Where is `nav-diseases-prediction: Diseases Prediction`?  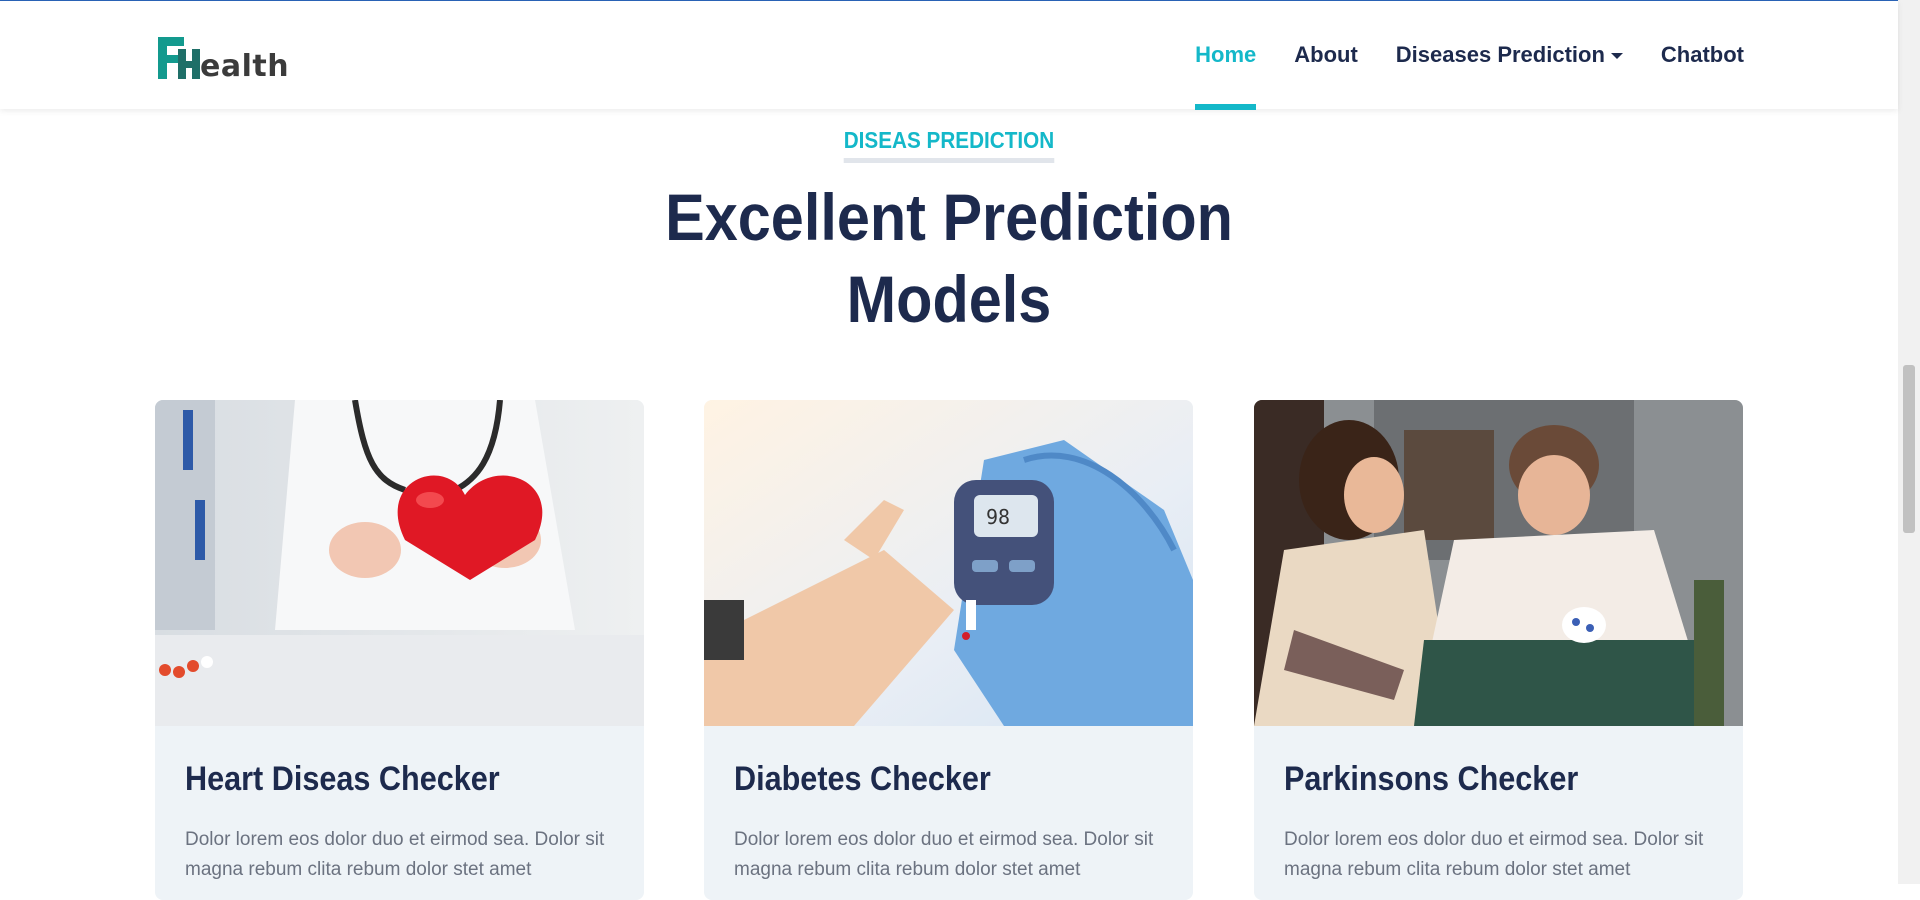 nav-diseases-prediction: Diseases Prediction is located at coordinates (1509, 55).